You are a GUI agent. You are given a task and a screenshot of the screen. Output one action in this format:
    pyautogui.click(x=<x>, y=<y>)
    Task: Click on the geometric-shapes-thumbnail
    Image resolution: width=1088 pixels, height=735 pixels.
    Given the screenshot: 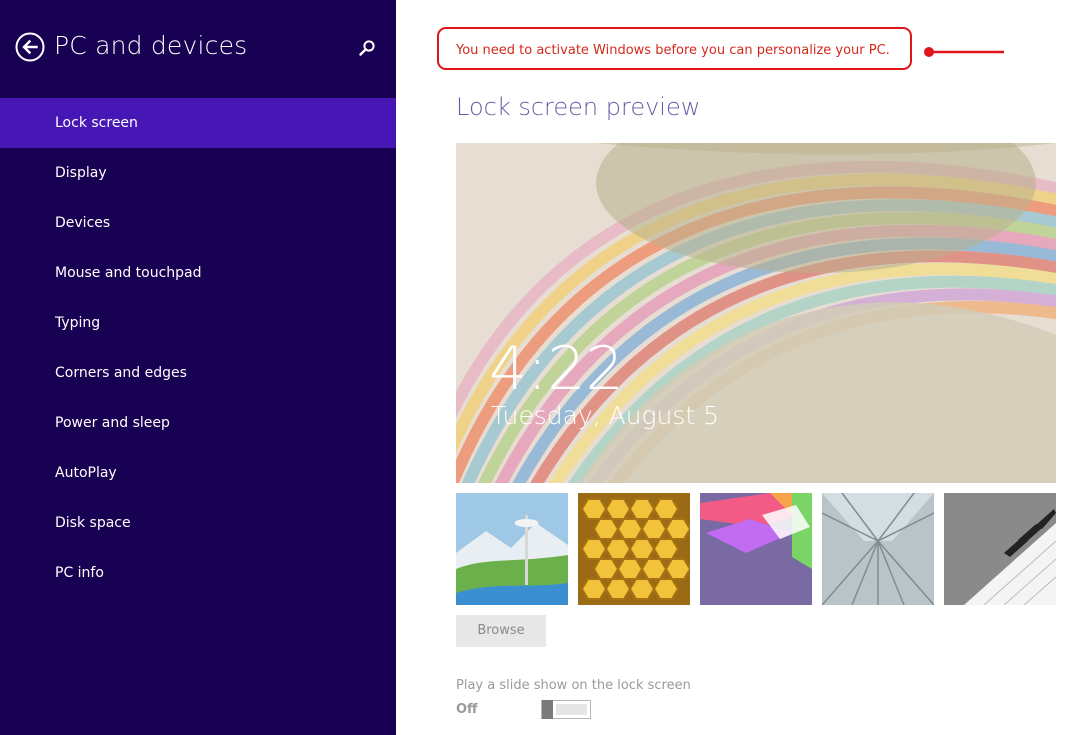 What is the action you would take?
    pyautogui.click(x=756, y=549)
    